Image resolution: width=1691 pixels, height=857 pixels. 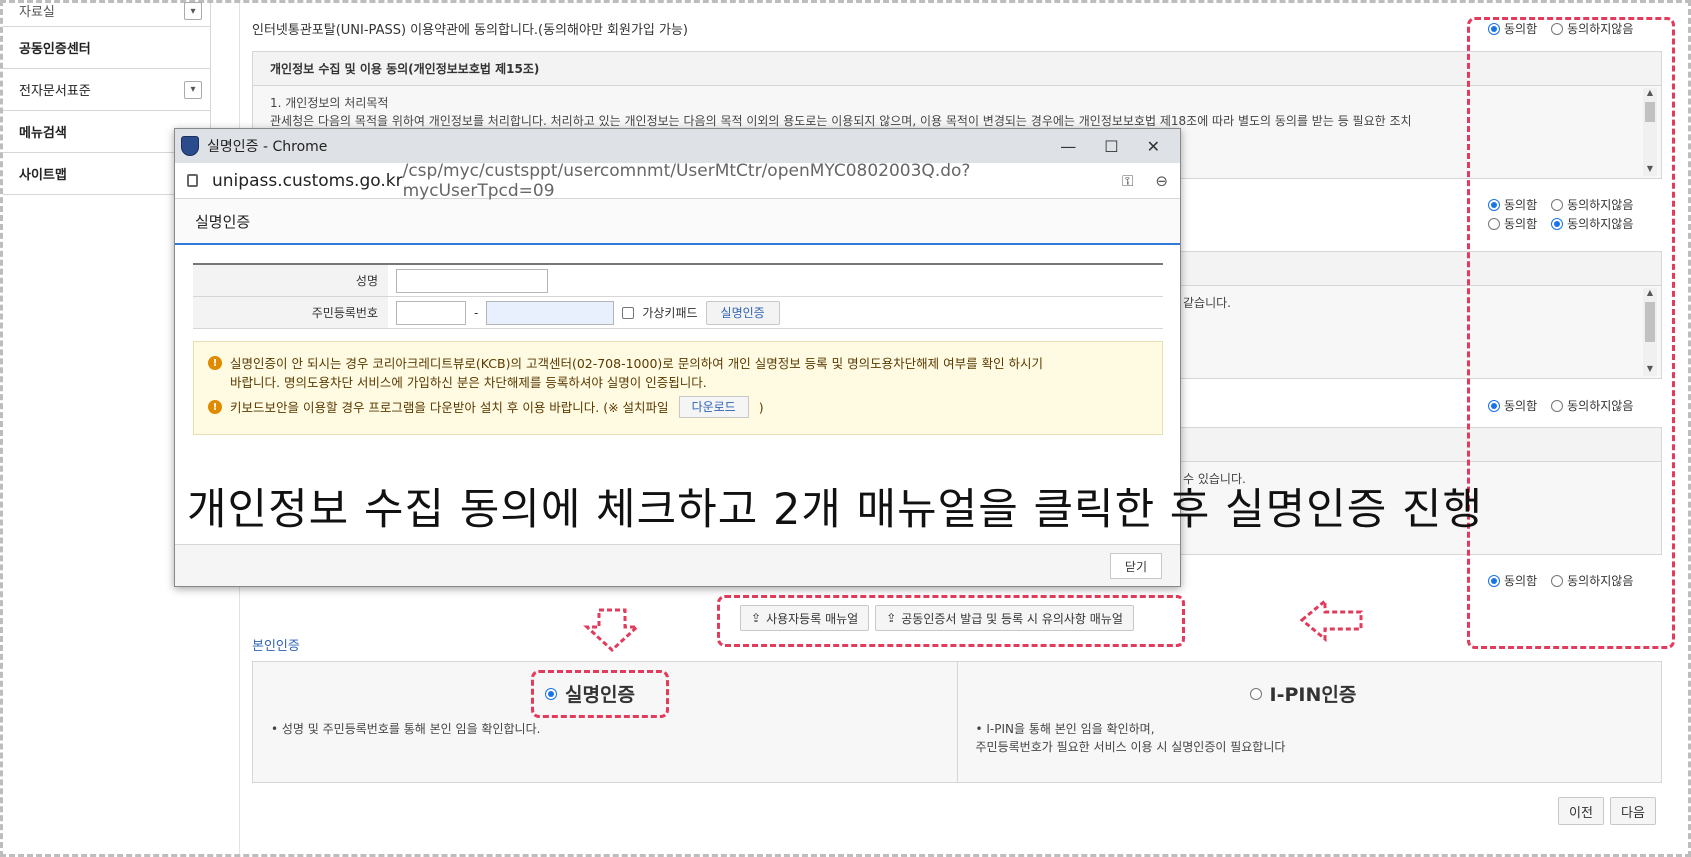 I want to click on realname-form: 성명 주민등록번호 - 가상키패드 실명인증, so click(x=678, y=296).